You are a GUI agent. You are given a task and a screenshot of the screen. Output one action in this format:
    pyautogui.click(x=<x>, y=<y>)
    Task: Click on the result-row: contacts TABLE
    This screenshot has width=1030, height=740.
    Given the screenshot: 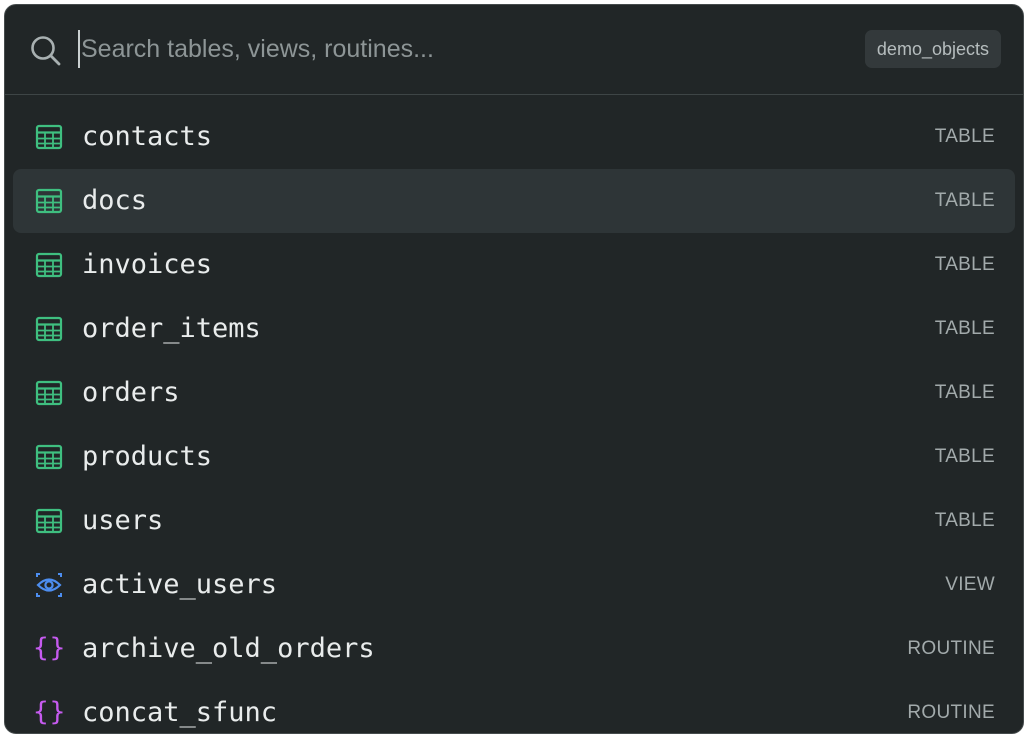 What is the action you would take?
    pyautogui.click(x=514, y=137)
    